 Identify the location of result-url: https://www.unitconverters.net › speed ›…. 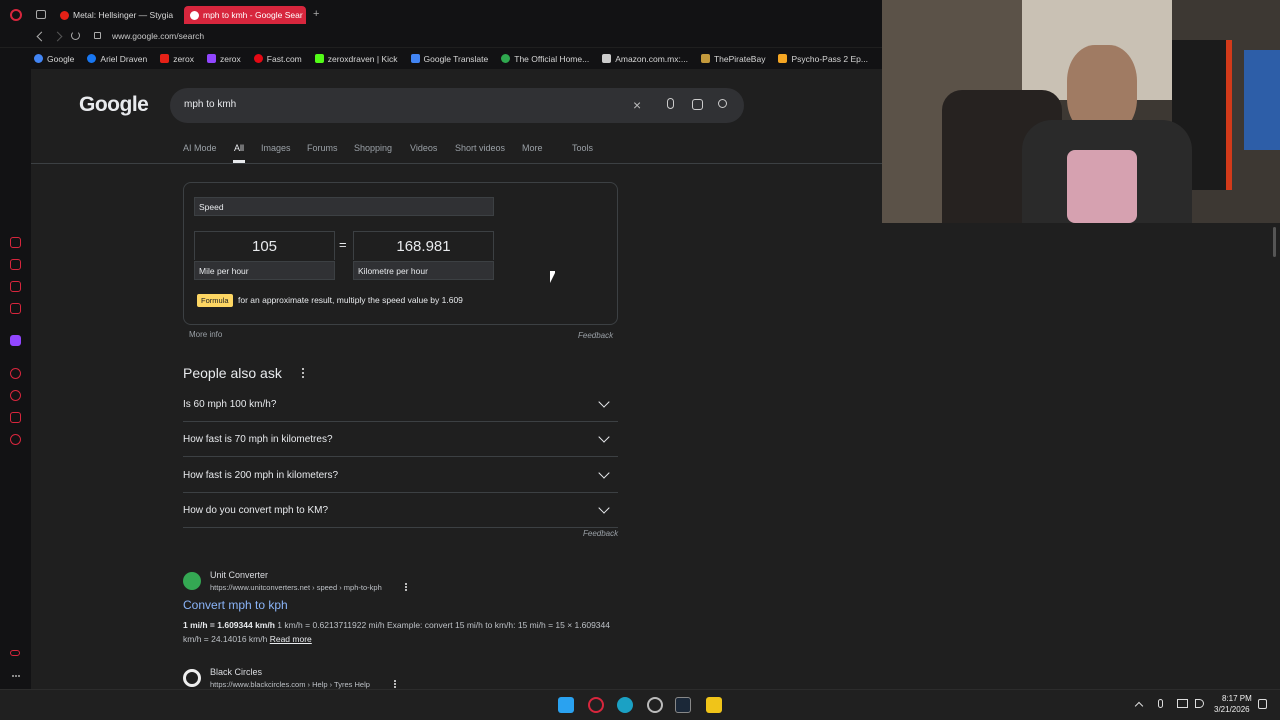
(296, 587).